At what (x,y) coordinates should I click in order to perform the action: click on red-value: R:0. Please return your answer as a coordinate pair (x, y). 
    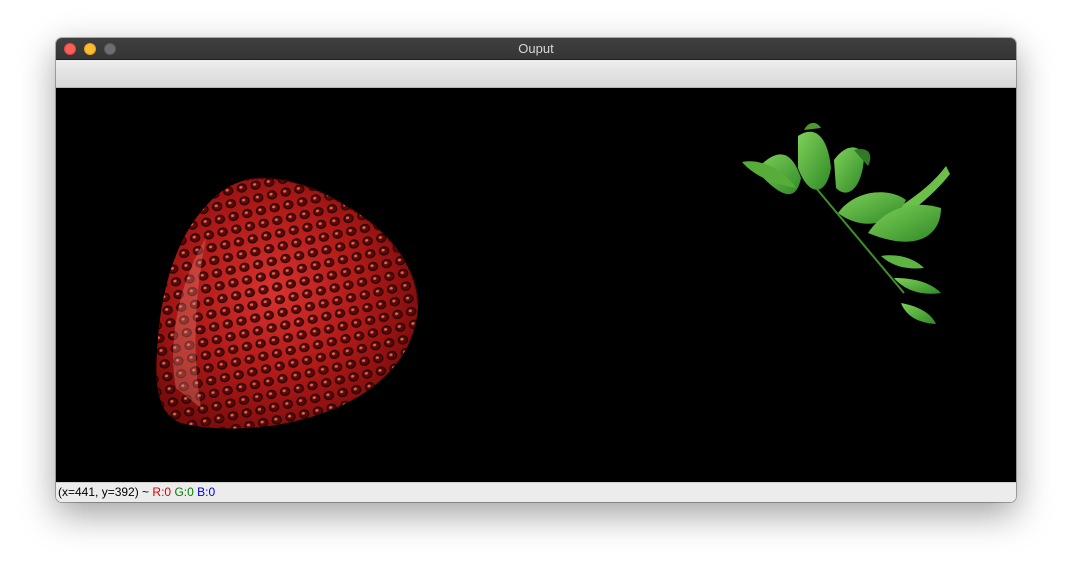
    Looking at the image, I should click on (162, 492).